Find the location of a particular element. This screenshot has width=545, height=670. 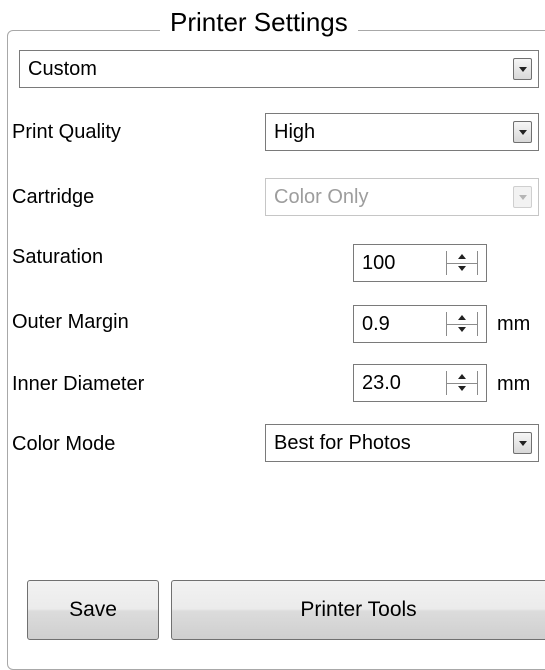

inner-diameter-value: 23.0 is located at coordinates (381, 383).